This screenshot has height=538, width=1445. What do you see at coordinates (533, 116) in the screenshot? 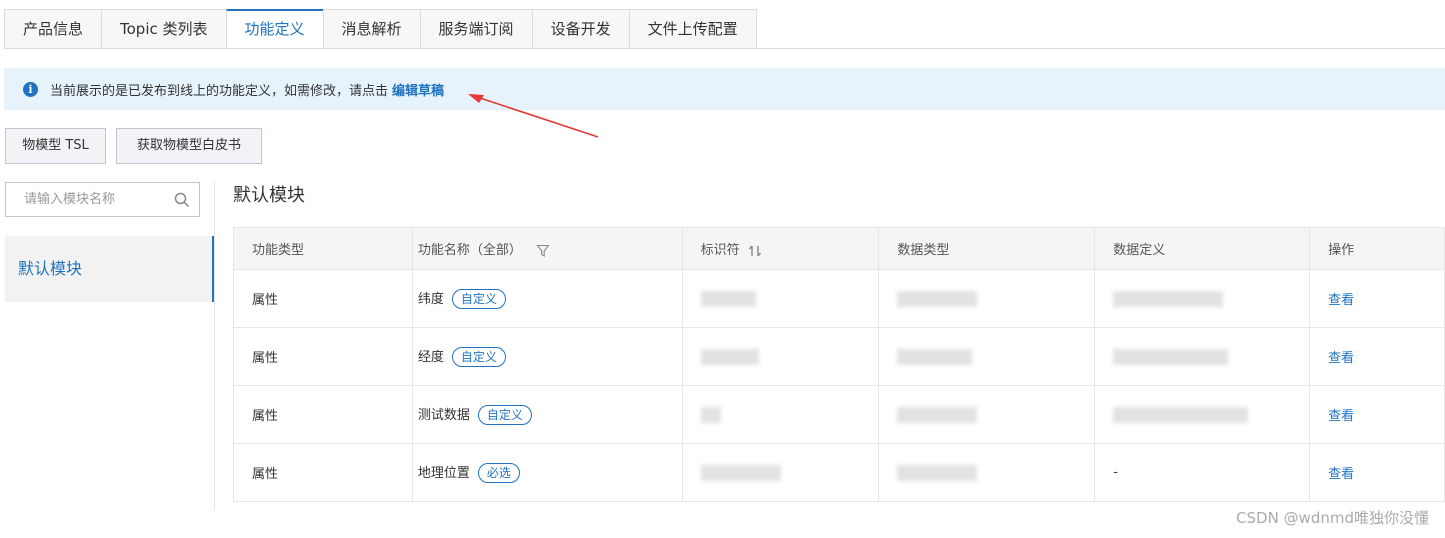
I see `annotation-arrow` at bounding box center [533, 116].